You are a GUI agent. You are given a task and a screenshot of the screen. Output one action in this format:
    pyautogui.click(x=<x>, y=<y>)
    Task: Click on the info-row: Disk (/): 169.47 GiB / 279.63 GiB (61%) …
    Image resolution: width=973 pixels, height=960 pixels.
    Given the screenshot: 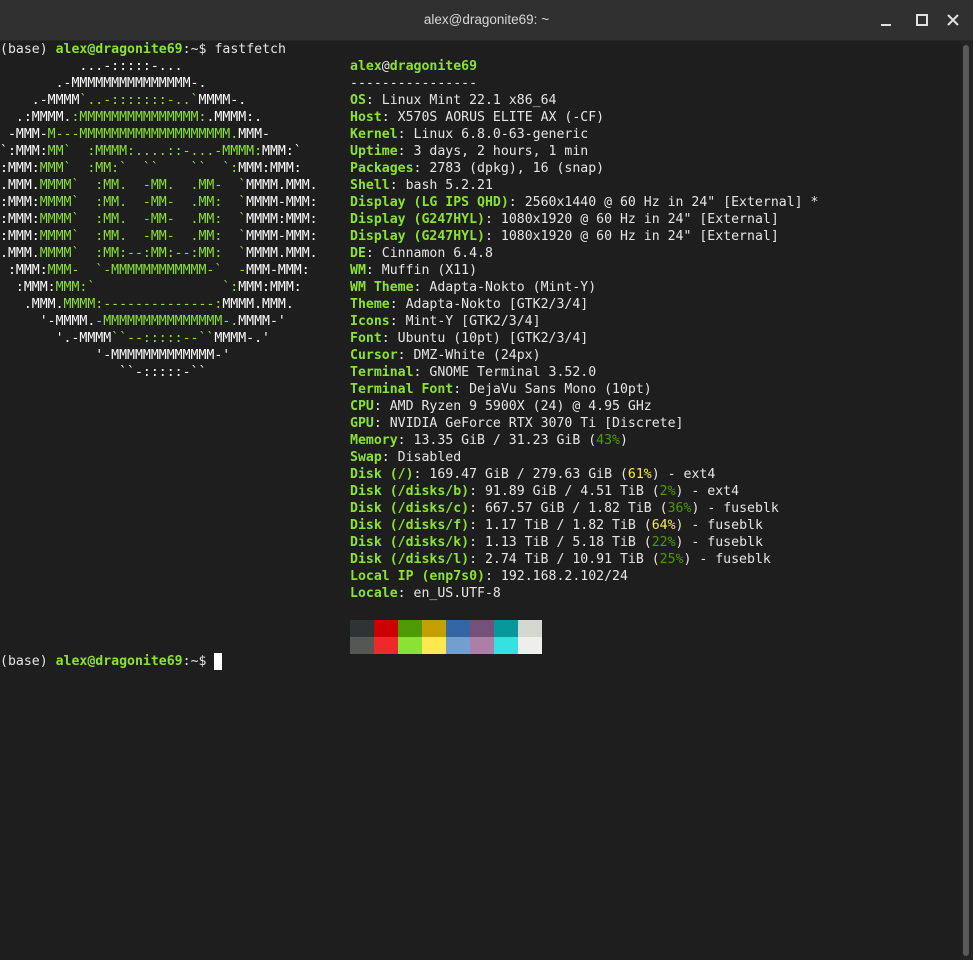 What is the action you would take?
    pyautogui.click(x=533, y=474)
    